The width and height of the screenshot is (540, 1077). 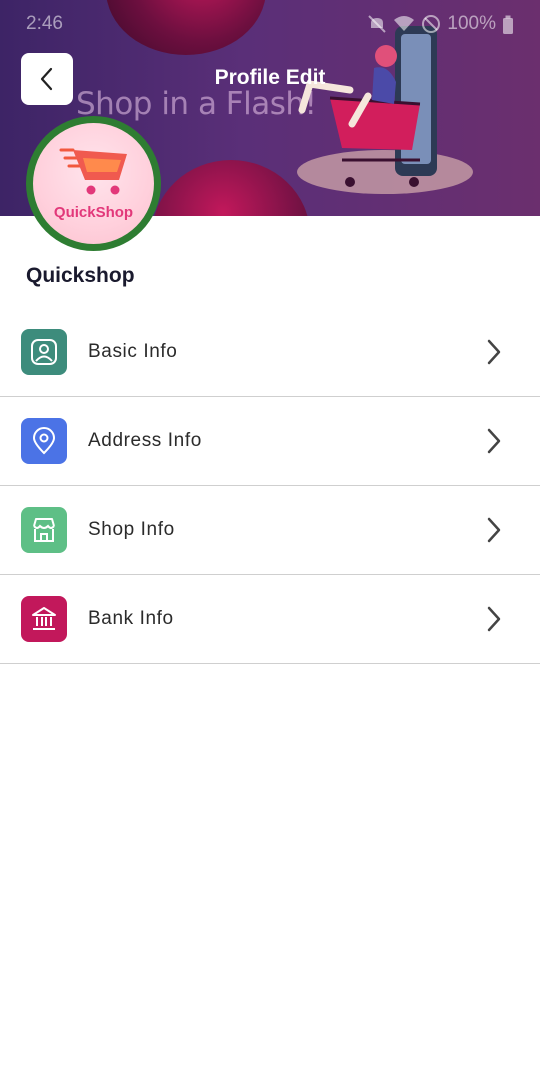 I want to click on menu-item-shop-info: Shop Info, so click(x=270, y=530).